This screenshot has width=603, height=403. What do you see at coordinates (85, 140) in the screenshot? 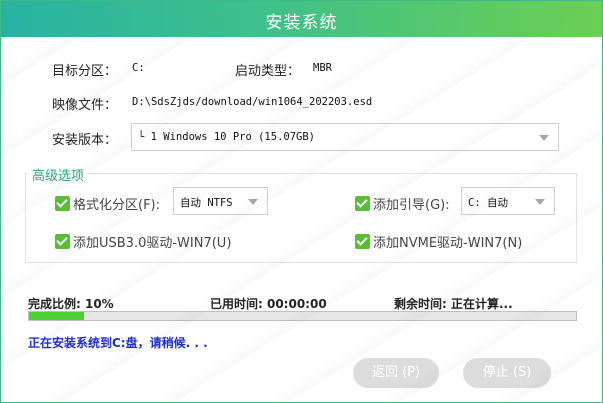
I see `install-version-label: 安装版本：` at bounding box center [85, 140].